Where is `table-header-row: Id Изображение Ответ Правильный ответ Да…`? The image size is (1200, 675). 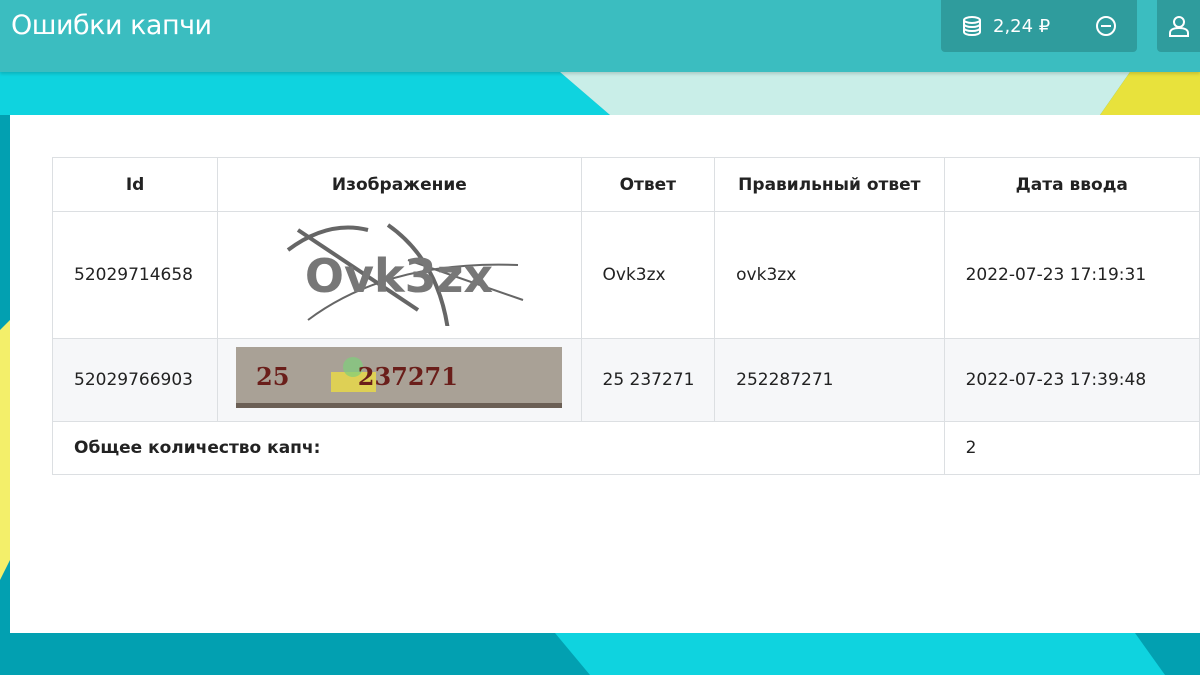 table-header-row: Id Изображение Ответ Правильный ответ Да… is located at coordinates (625, 184).